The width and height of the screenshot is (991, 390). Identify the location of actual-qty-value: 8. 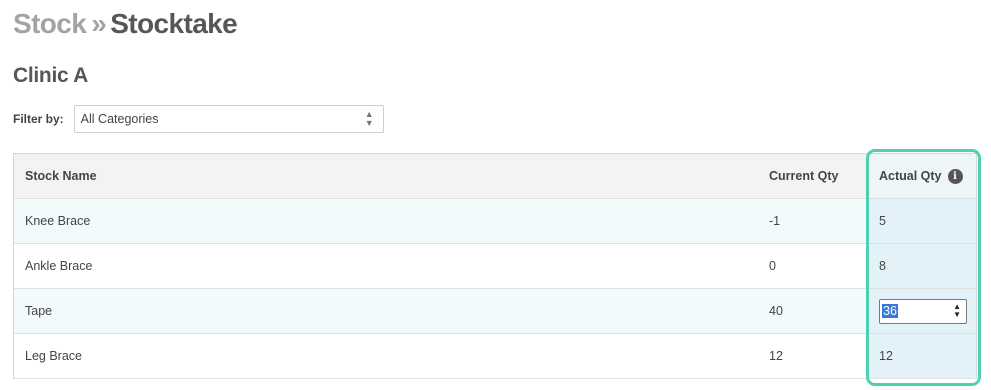
(882, 266).